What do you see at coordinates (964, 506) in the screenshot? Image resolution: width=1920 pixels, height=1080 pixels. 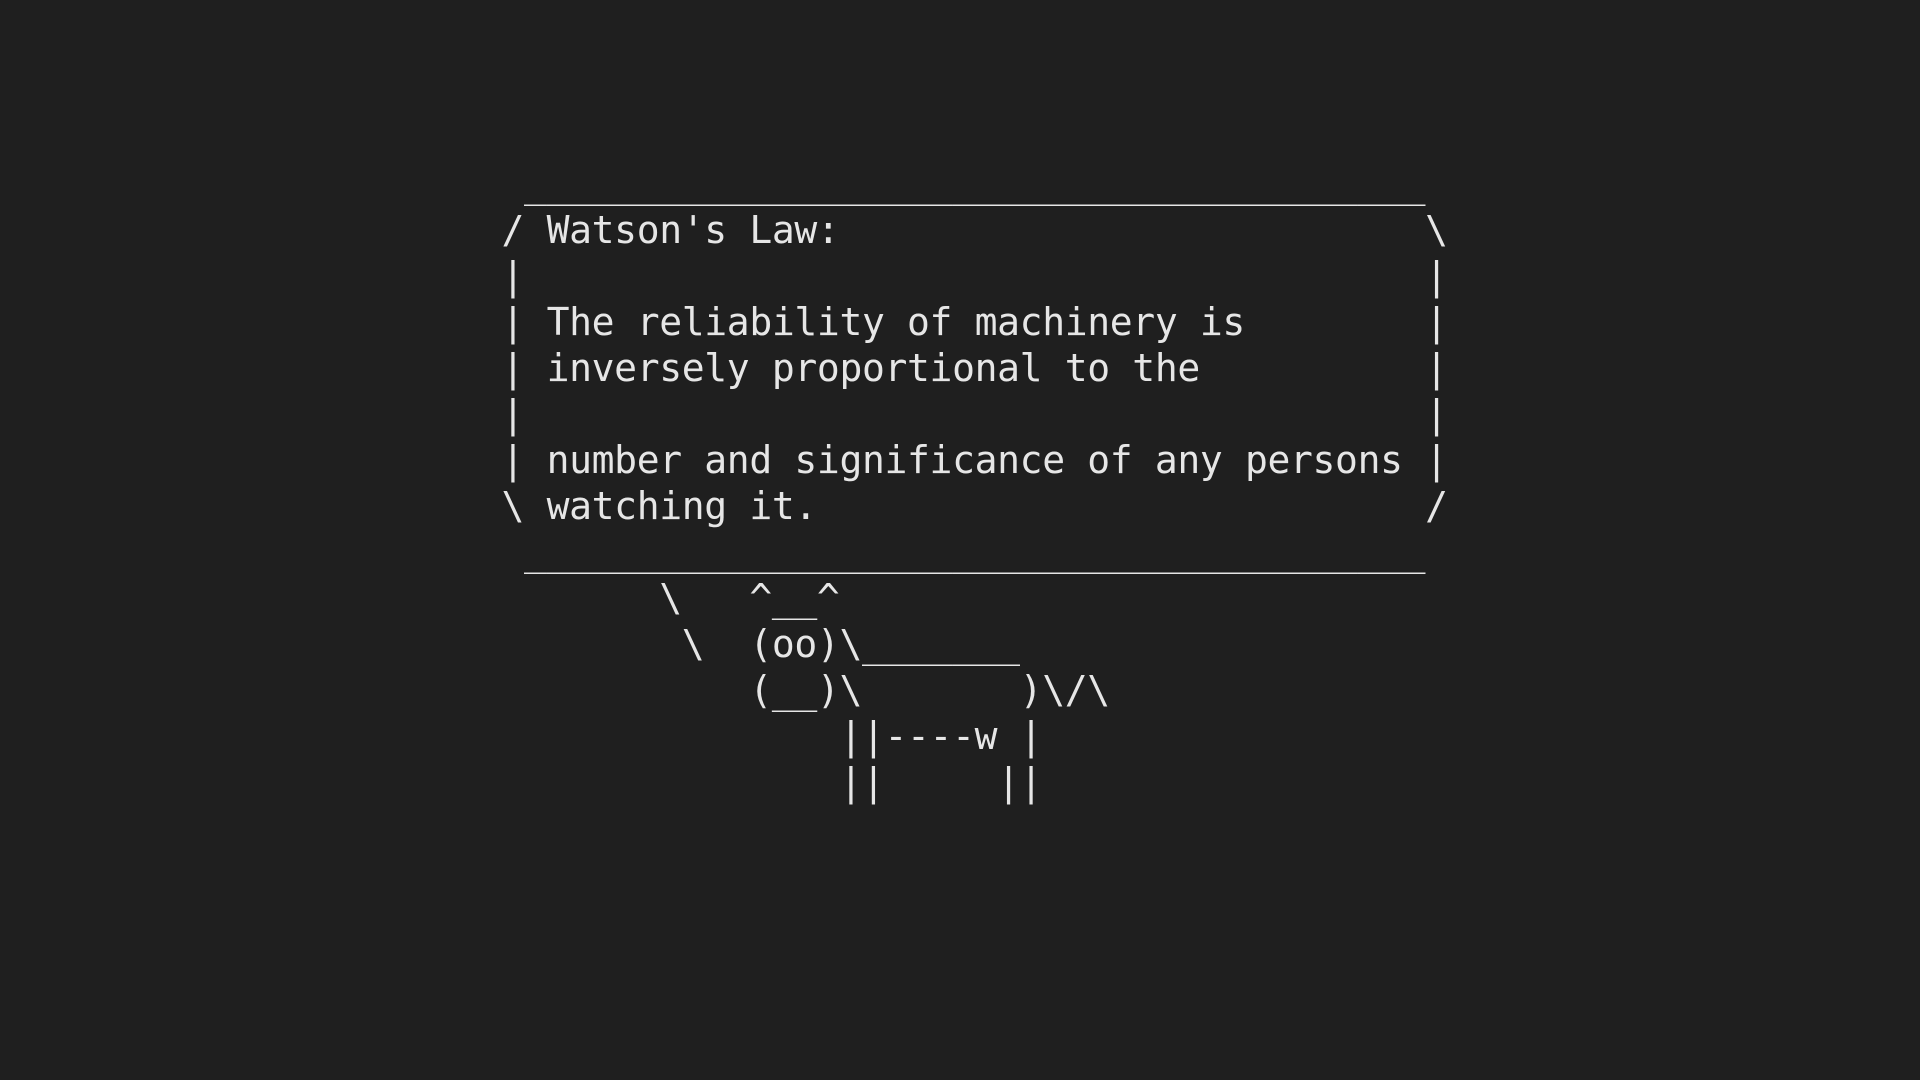 I see `bubble-text-line: \ watching it. /` at bounding box center [964, 506].